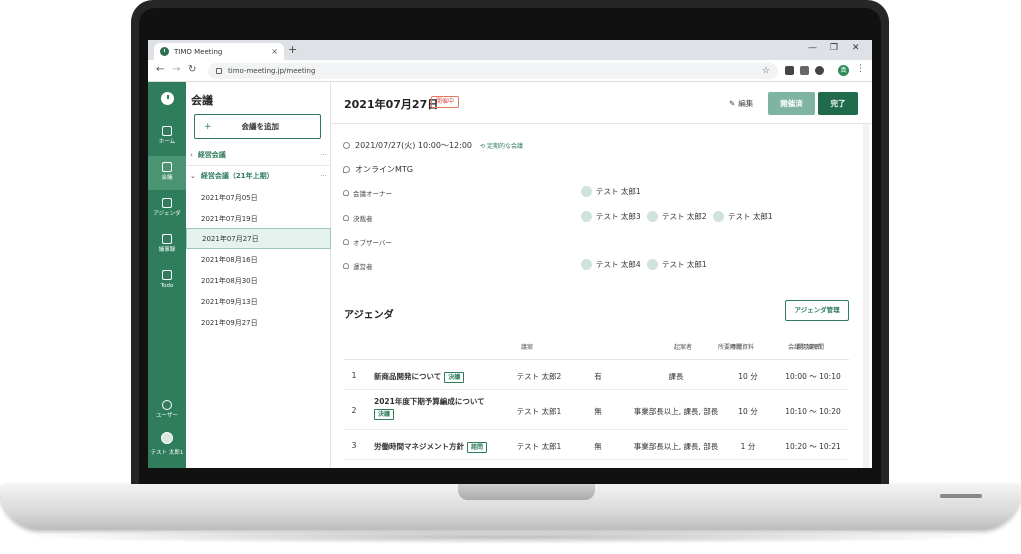 This screenshot has height=554, width=1021. Describe the element at coordinates (167, 245) in the screenshot. I see `rail-item-minutes: 議事録` at that location.